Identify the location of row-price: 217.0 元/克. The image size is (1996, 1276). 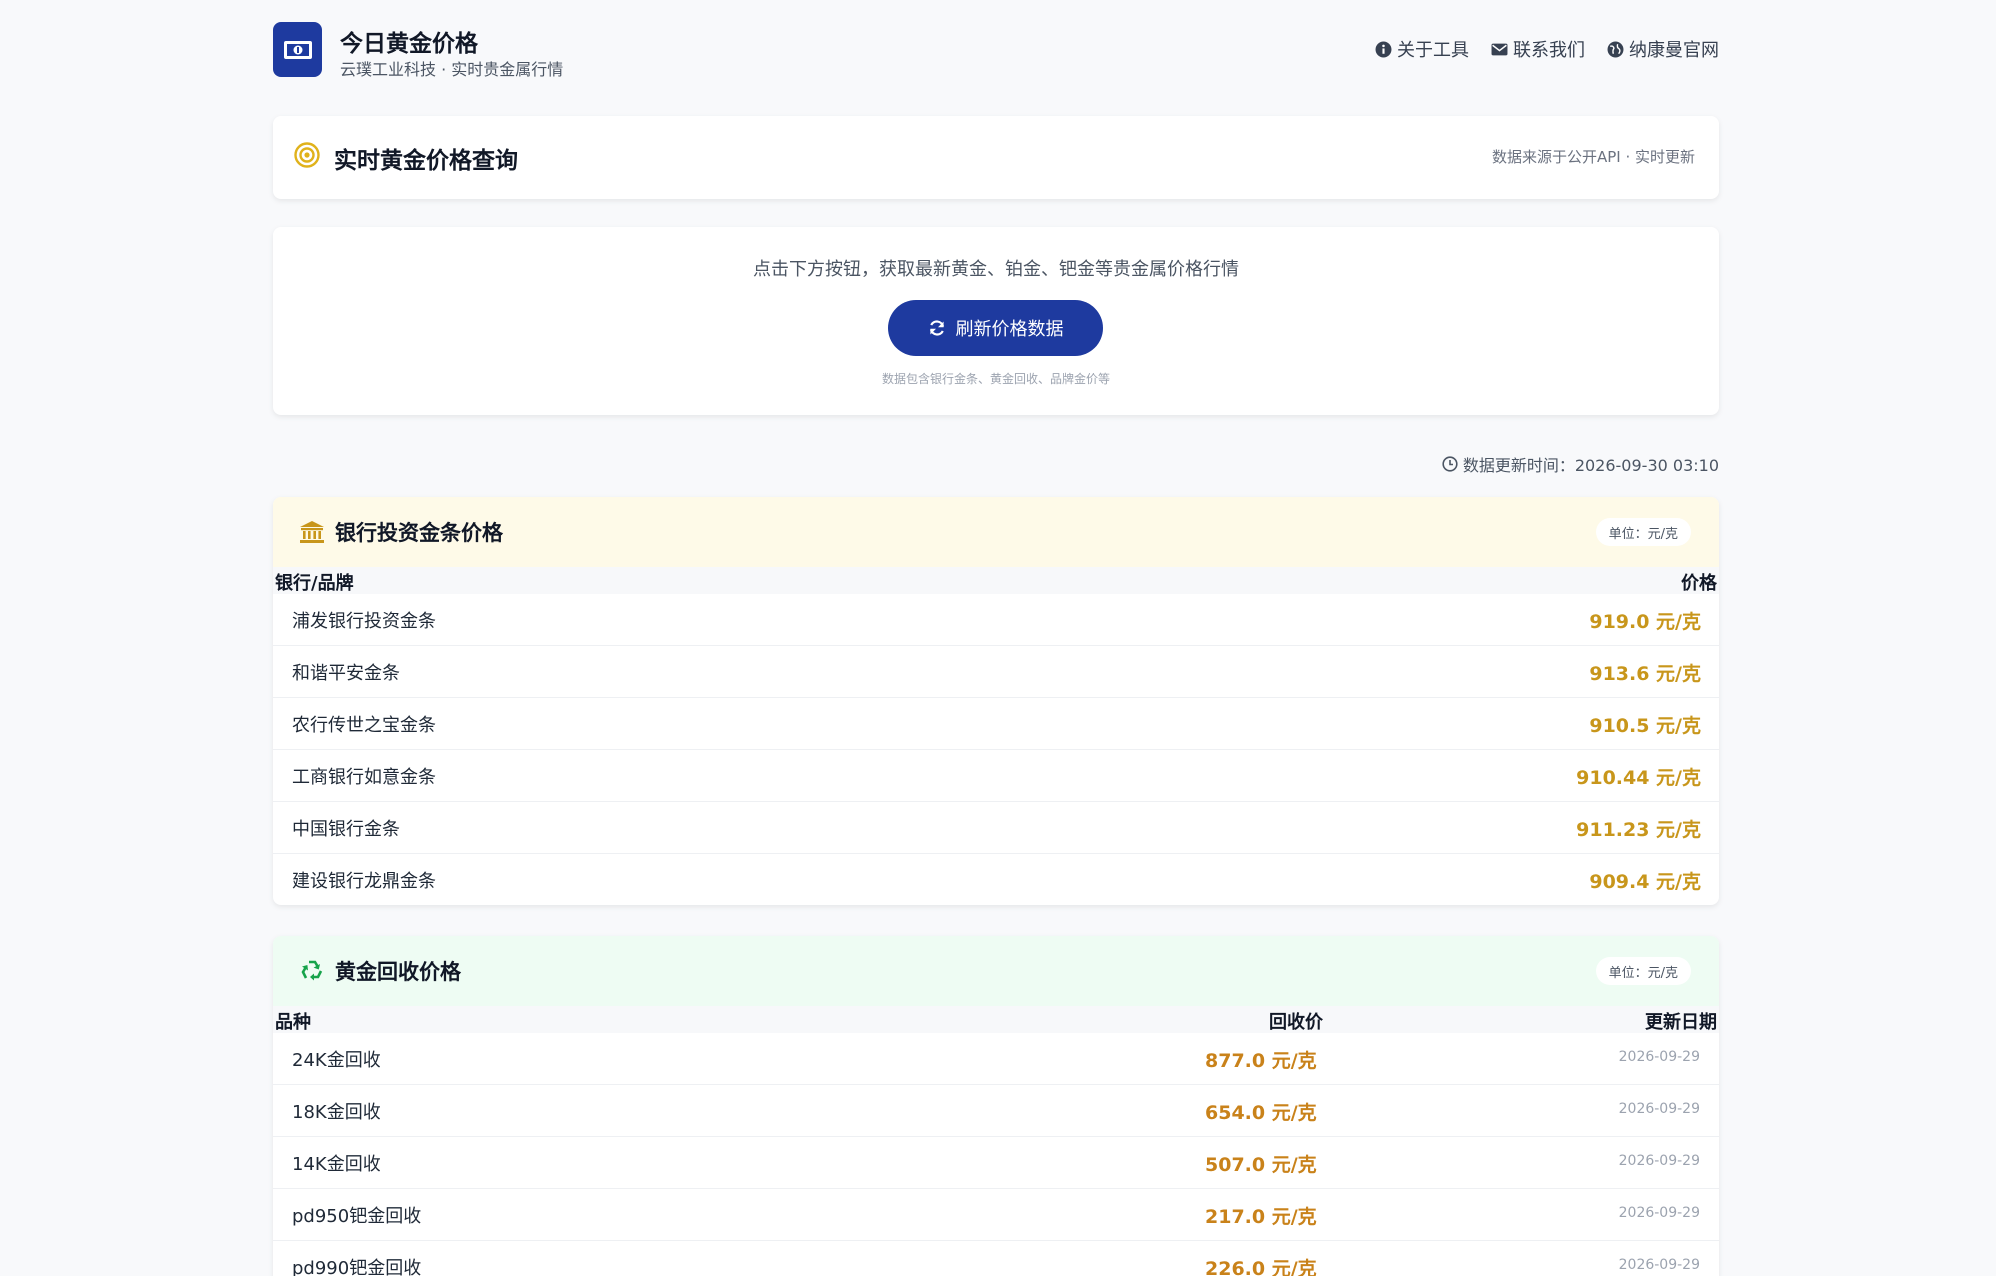
(1261, 1217).